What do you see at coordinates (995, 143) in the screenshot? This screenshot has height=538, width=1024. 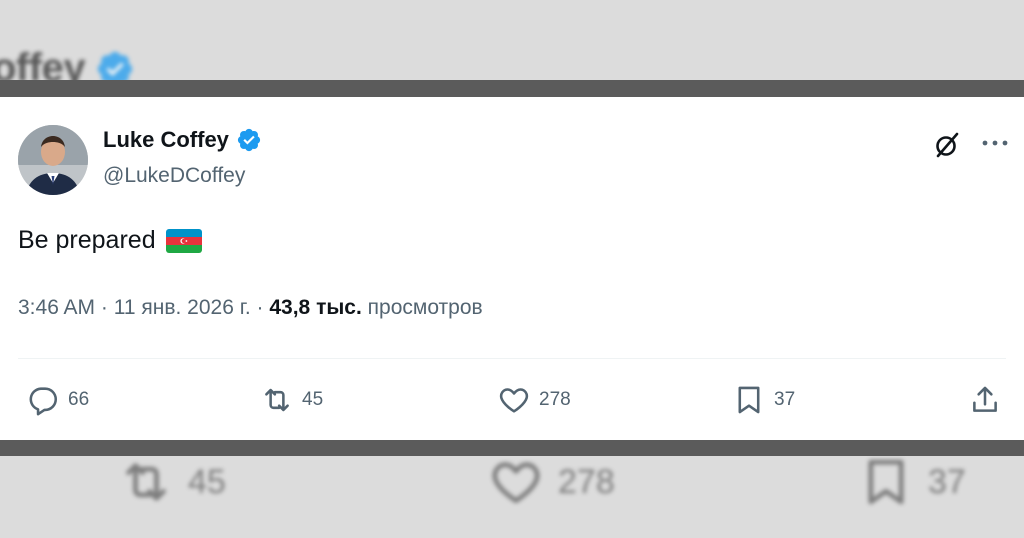 I see `more-icon` at bounding box center [995, 143].